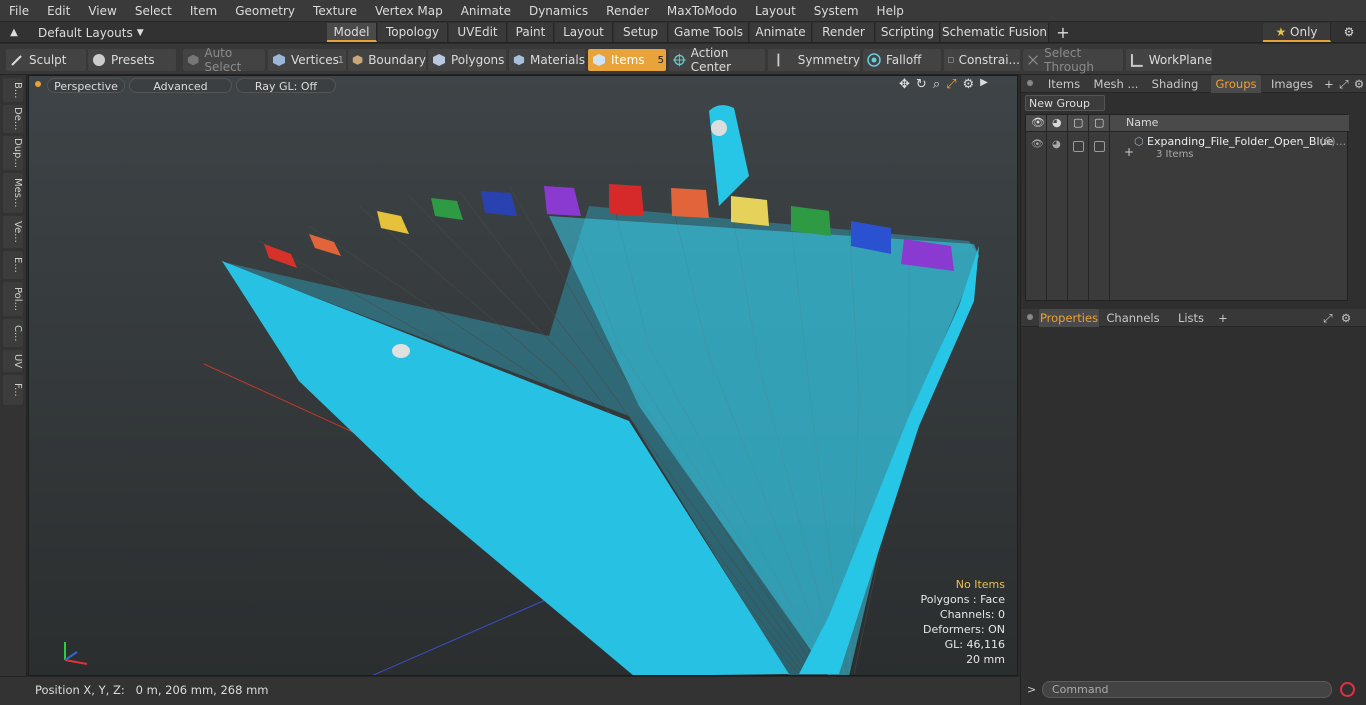 This screenshot has width=1366, height=705. What do you see at coordinates (679, 60) in the screenshot?
I see `crosshair-icon` at bounding box center [679, 60].